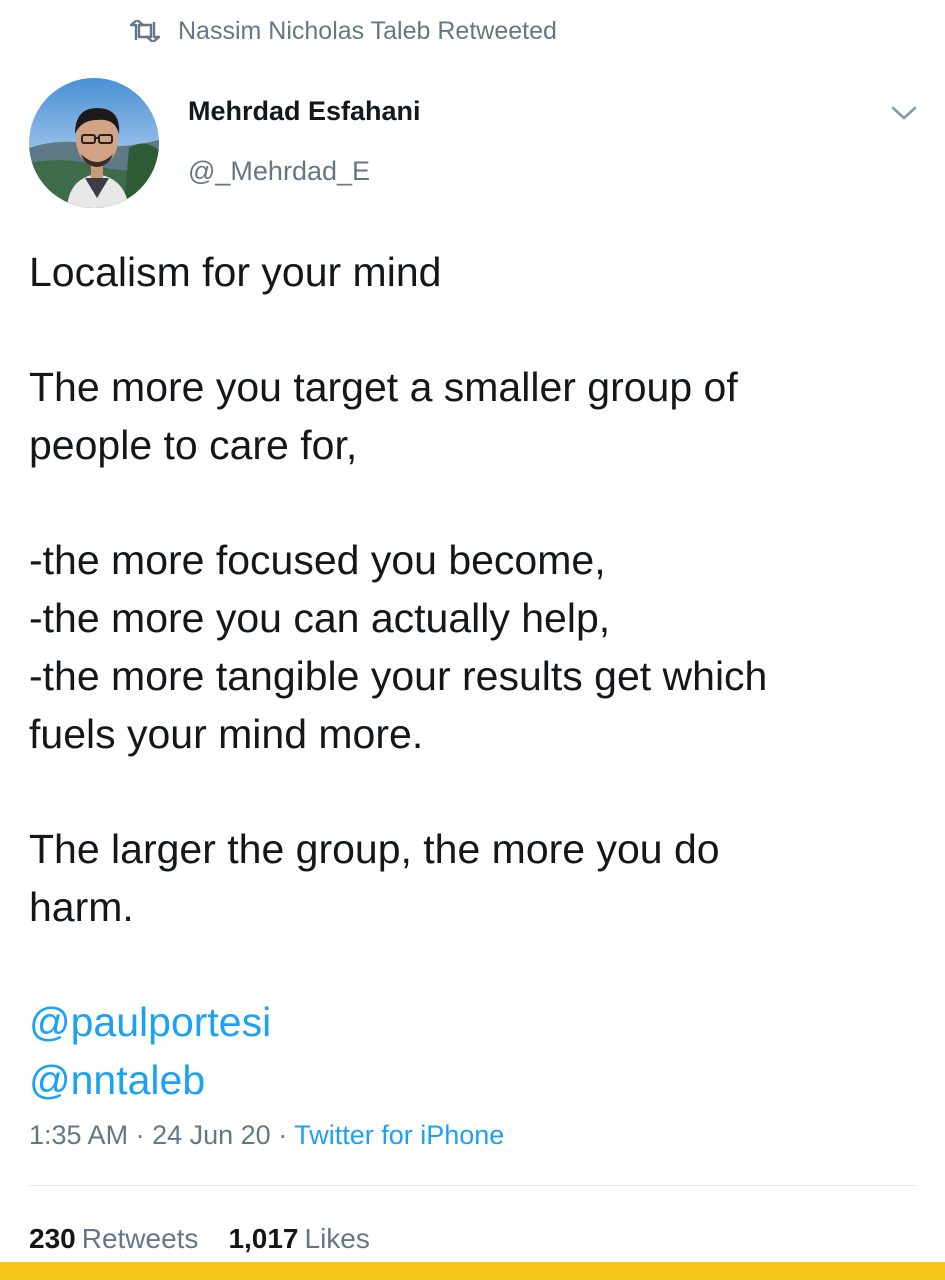 The width and height of the screenshot is (945, 1280). I want to click on likes-label: Likes, so click(337, 1238).